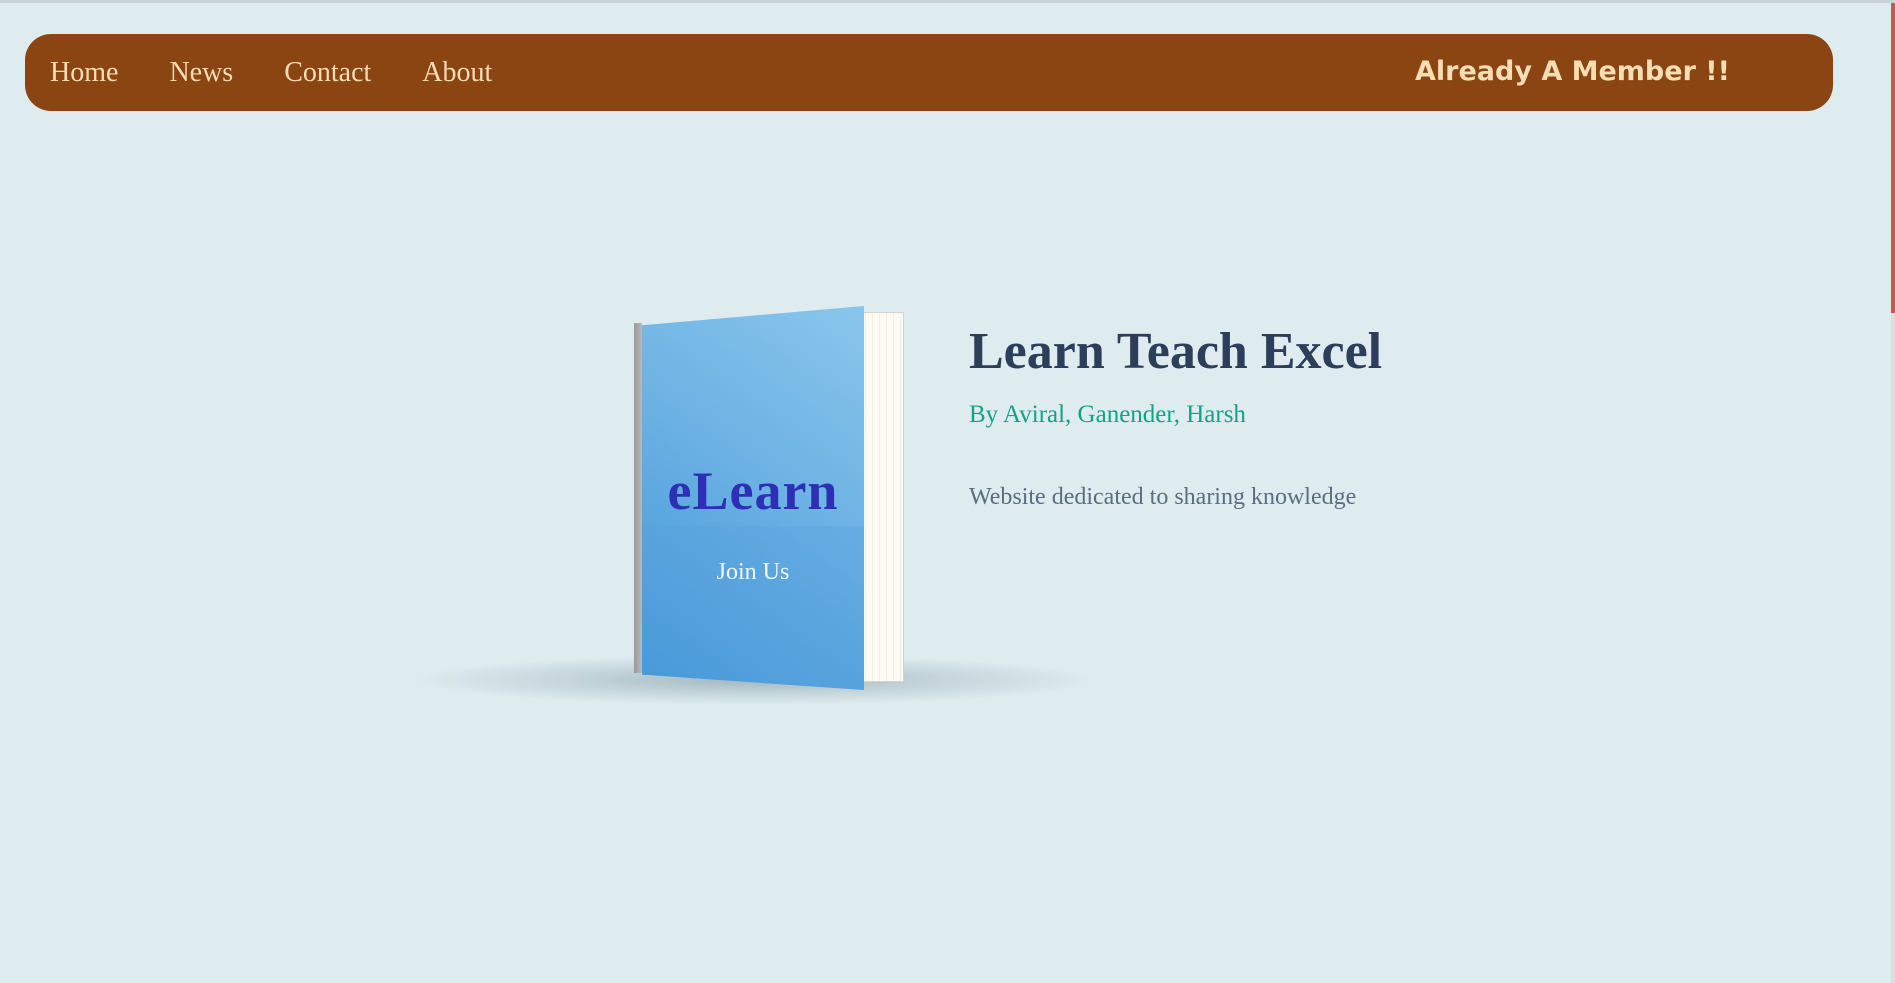 This screenshot has height=983, width=1895. Describe the element at coordinates (1107, 414) in the screenshot. I see `hero-authors: By Aviral, Ganender, Harsh` at that location.